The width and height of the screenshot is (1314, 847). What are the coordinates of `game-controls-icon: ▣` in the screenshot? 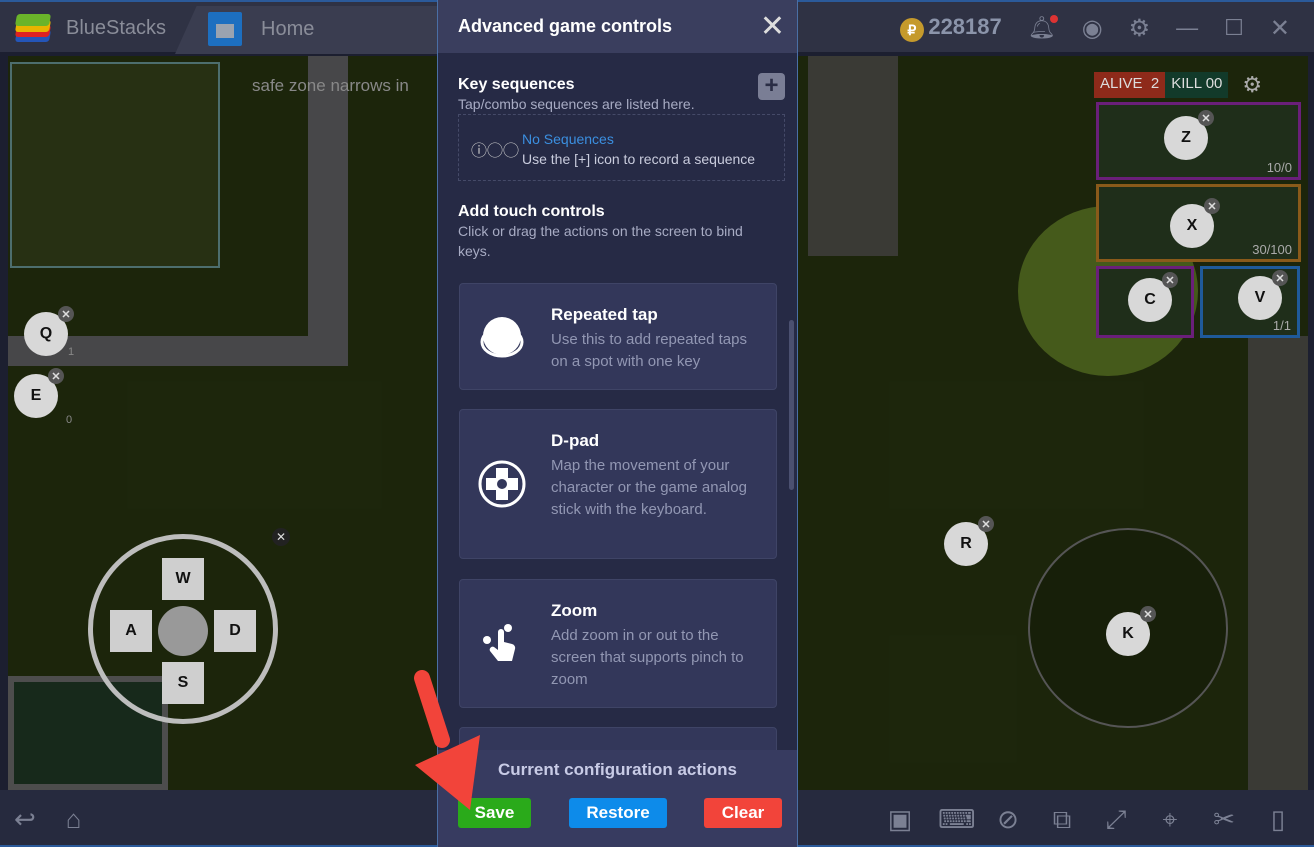 It's located at (900, 820).